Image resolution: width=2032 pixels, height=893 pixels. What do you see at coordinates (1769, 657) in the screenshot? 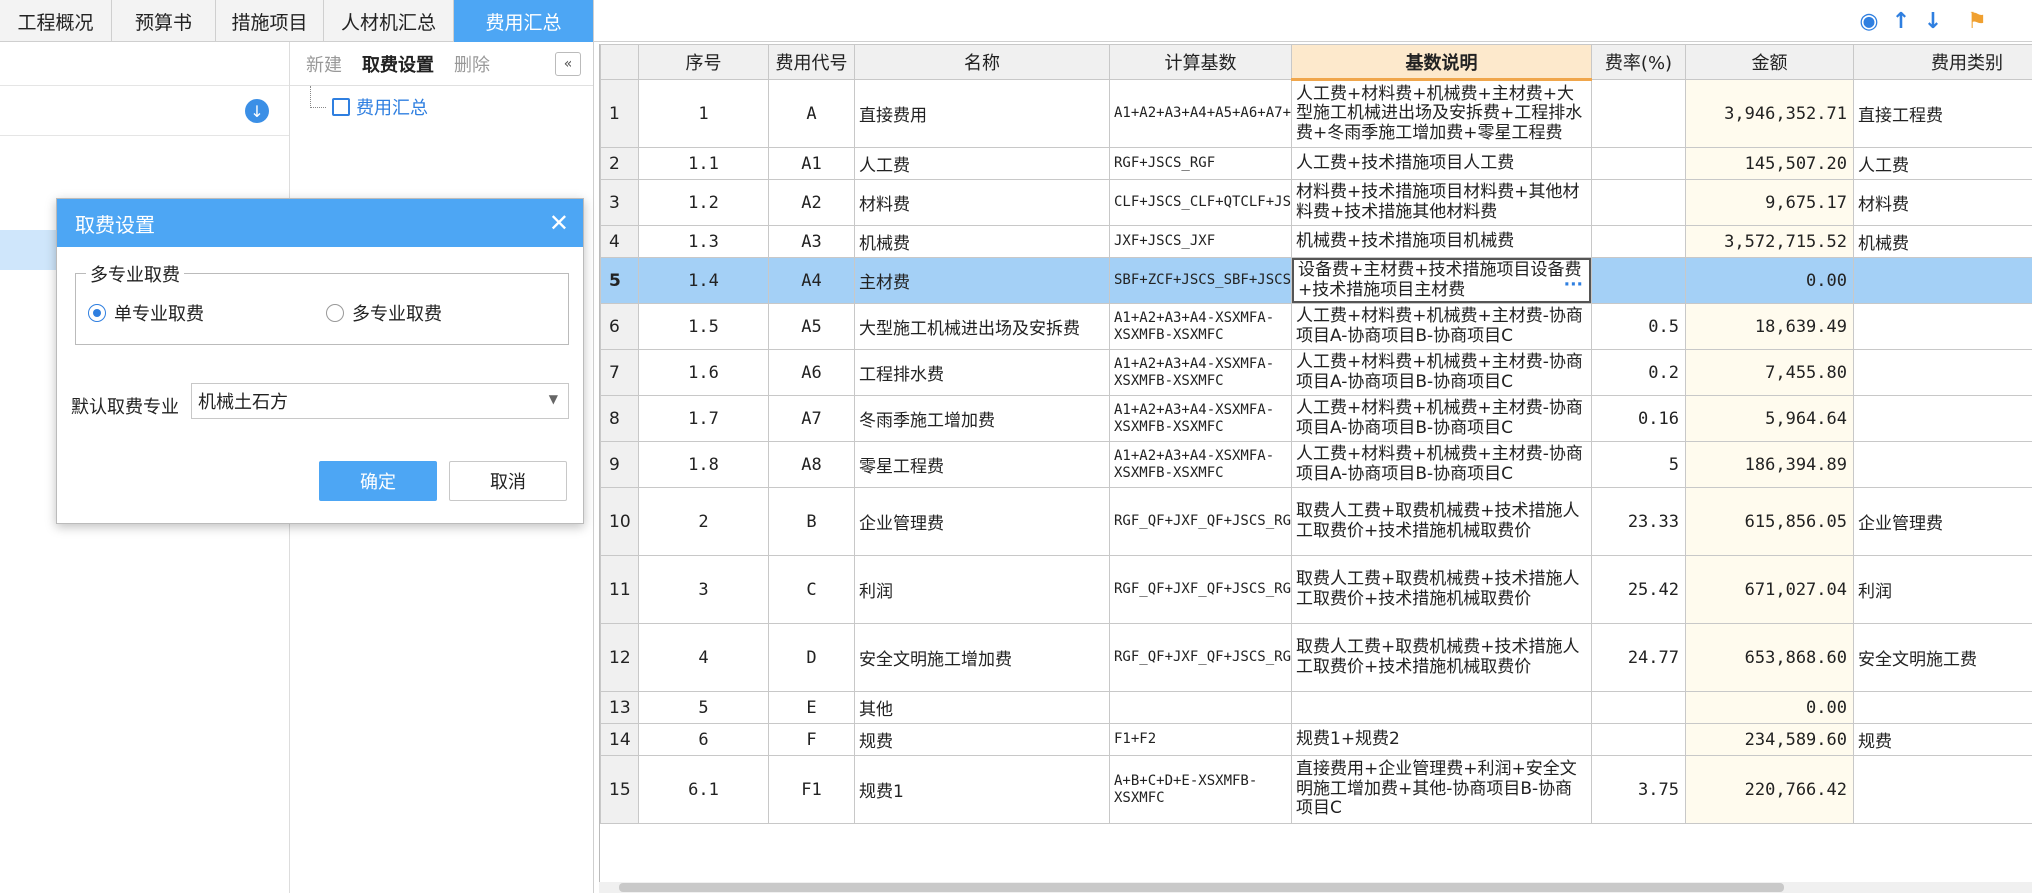
I see `amount-cell: 653,868.60` at bounding box center [1769, 657].